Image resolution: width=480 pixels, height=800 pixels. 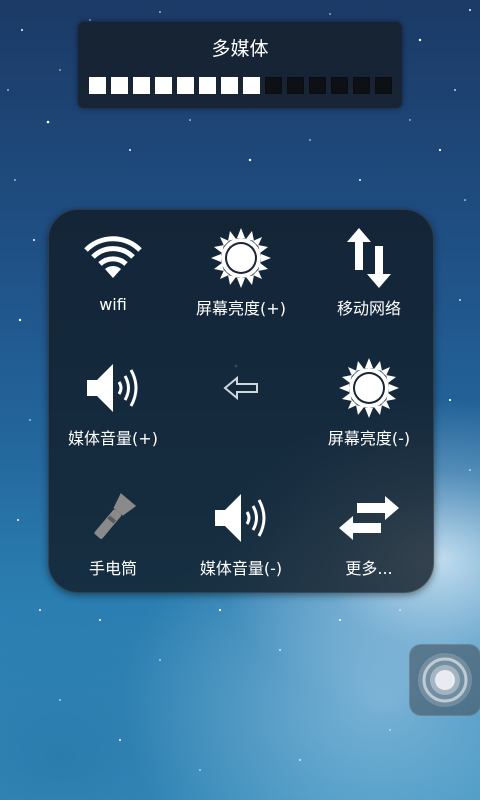 I want to click on flashlight-icon, so click(x=115, y=516).